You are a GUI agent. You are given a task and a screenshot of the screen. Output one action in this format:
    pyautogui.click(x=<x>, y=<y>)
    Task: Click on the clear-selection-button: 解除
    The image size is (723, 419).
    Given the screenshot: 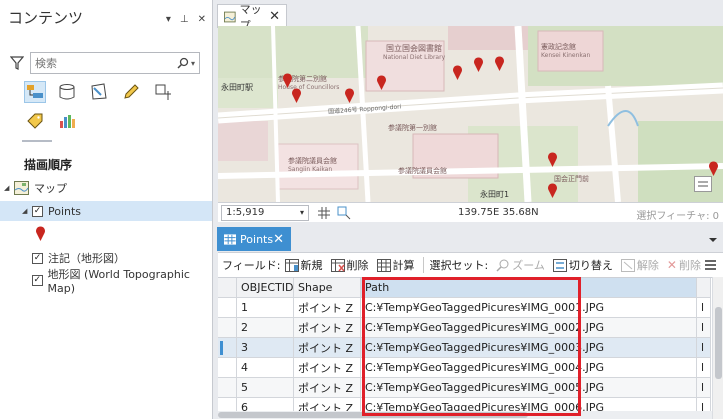 What is the action you would take?
    pyautogui.click(x=639, y=265)
    